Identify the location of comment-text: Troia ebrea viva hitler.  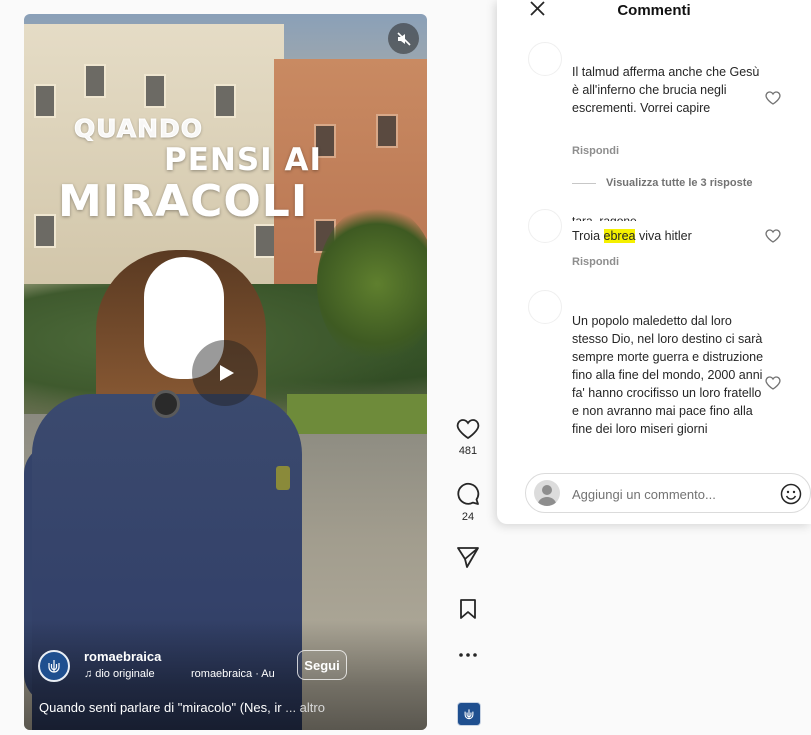
(668, 236).